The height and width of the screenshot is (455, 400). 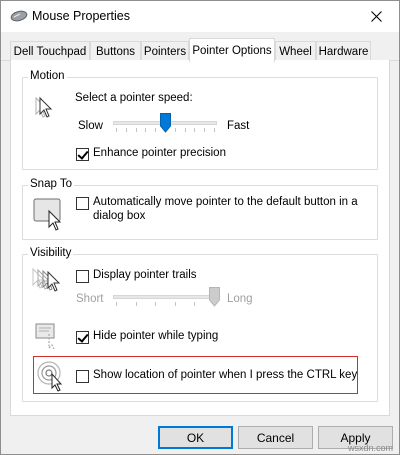 I want to click on enhance-precision-checkbox, so click(x=82, y=154).